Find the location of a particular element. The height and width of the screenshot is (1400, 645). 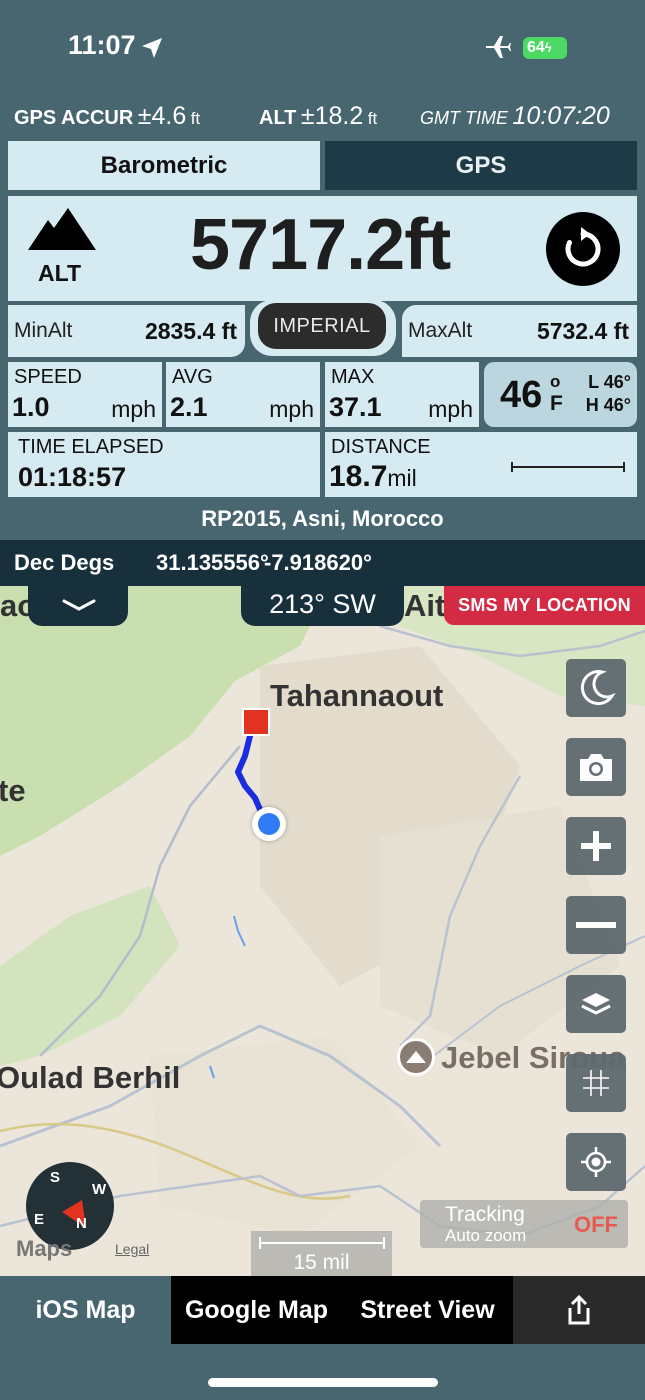

gmt-time-label: GMT TIME is located at coordinates (464, 118).